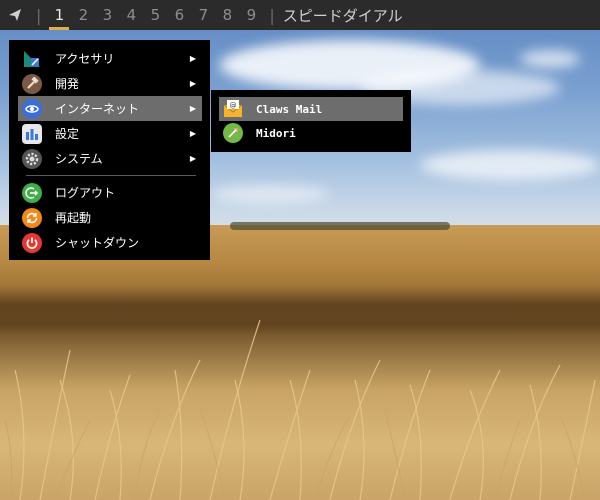  I want to click on hammer-icon, so click(32, 83).